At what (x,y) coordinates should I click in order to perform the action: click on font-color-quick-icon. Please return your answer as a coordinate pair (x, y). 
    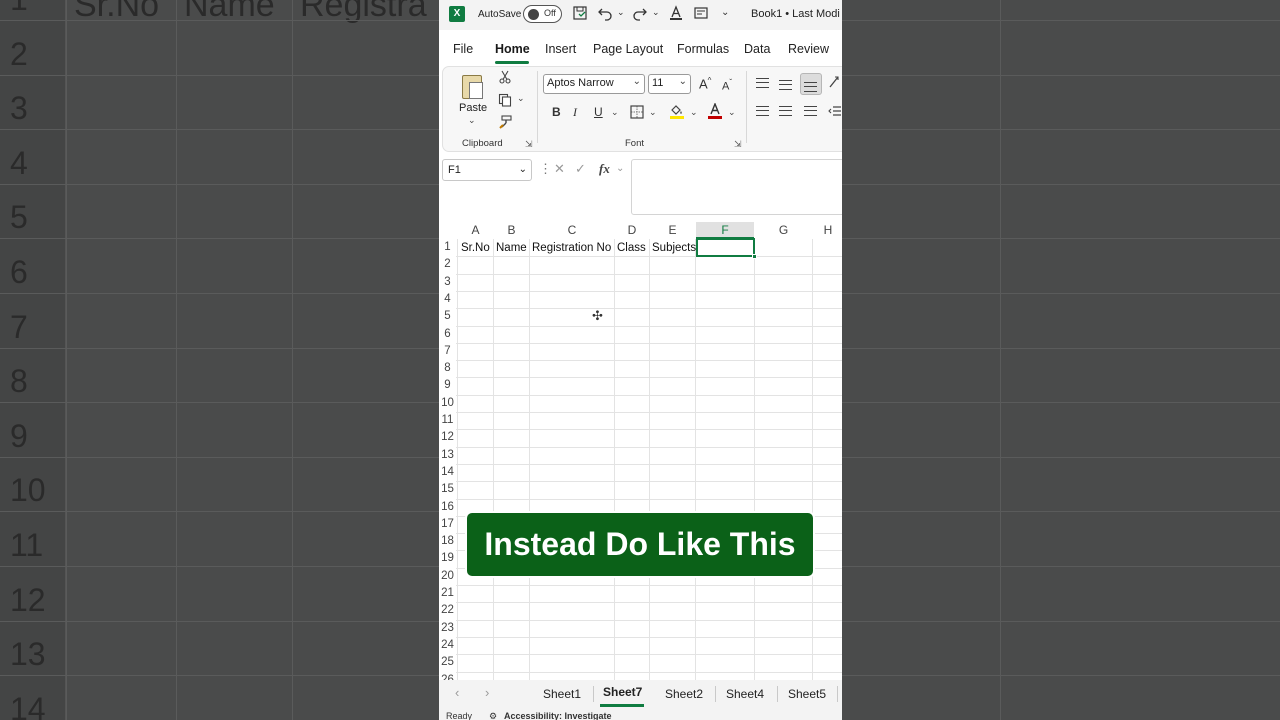
    Looking at the image, I should click on (676, 14).